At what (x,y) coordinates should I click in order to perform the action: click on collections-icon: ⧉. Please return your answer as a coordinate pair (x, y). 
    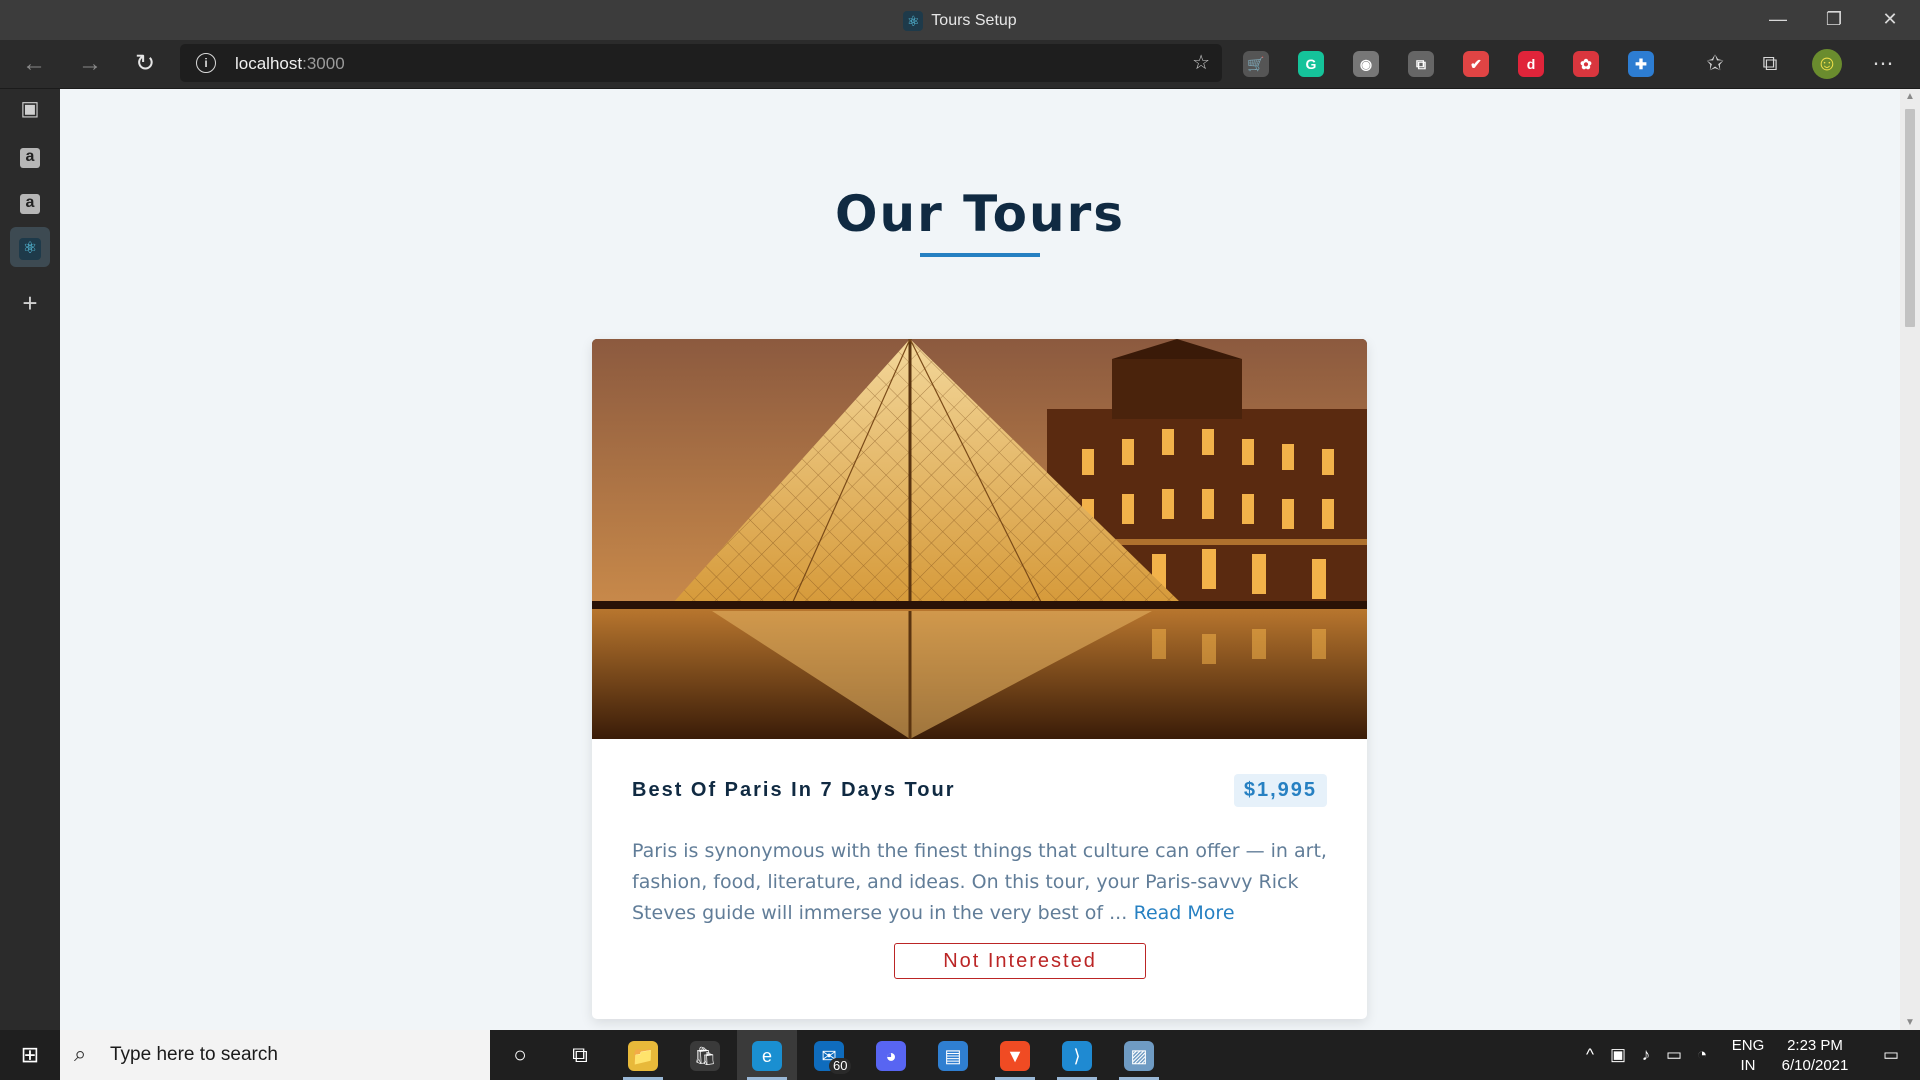
    Looking at the image, I should click on (1770, 64).